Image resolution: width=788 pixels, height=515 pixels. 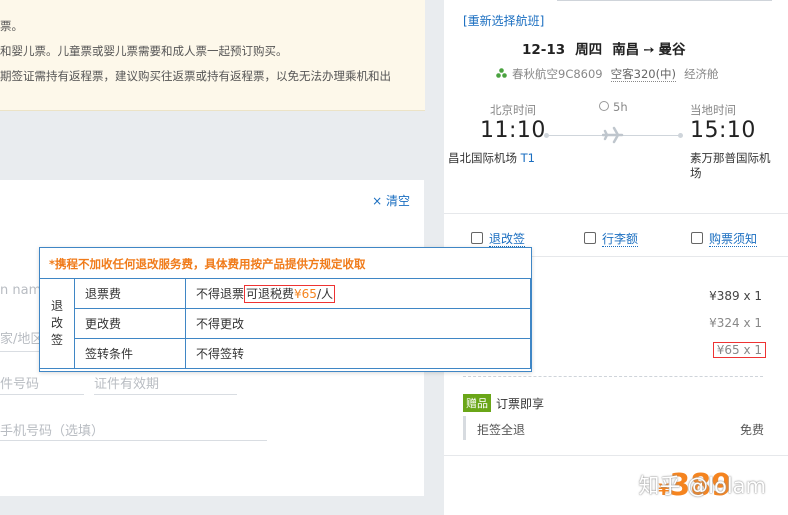 What do you see at coordinates (20, 351) in the screenshot?
I see `country-underline` at bounding box center [20, 351].